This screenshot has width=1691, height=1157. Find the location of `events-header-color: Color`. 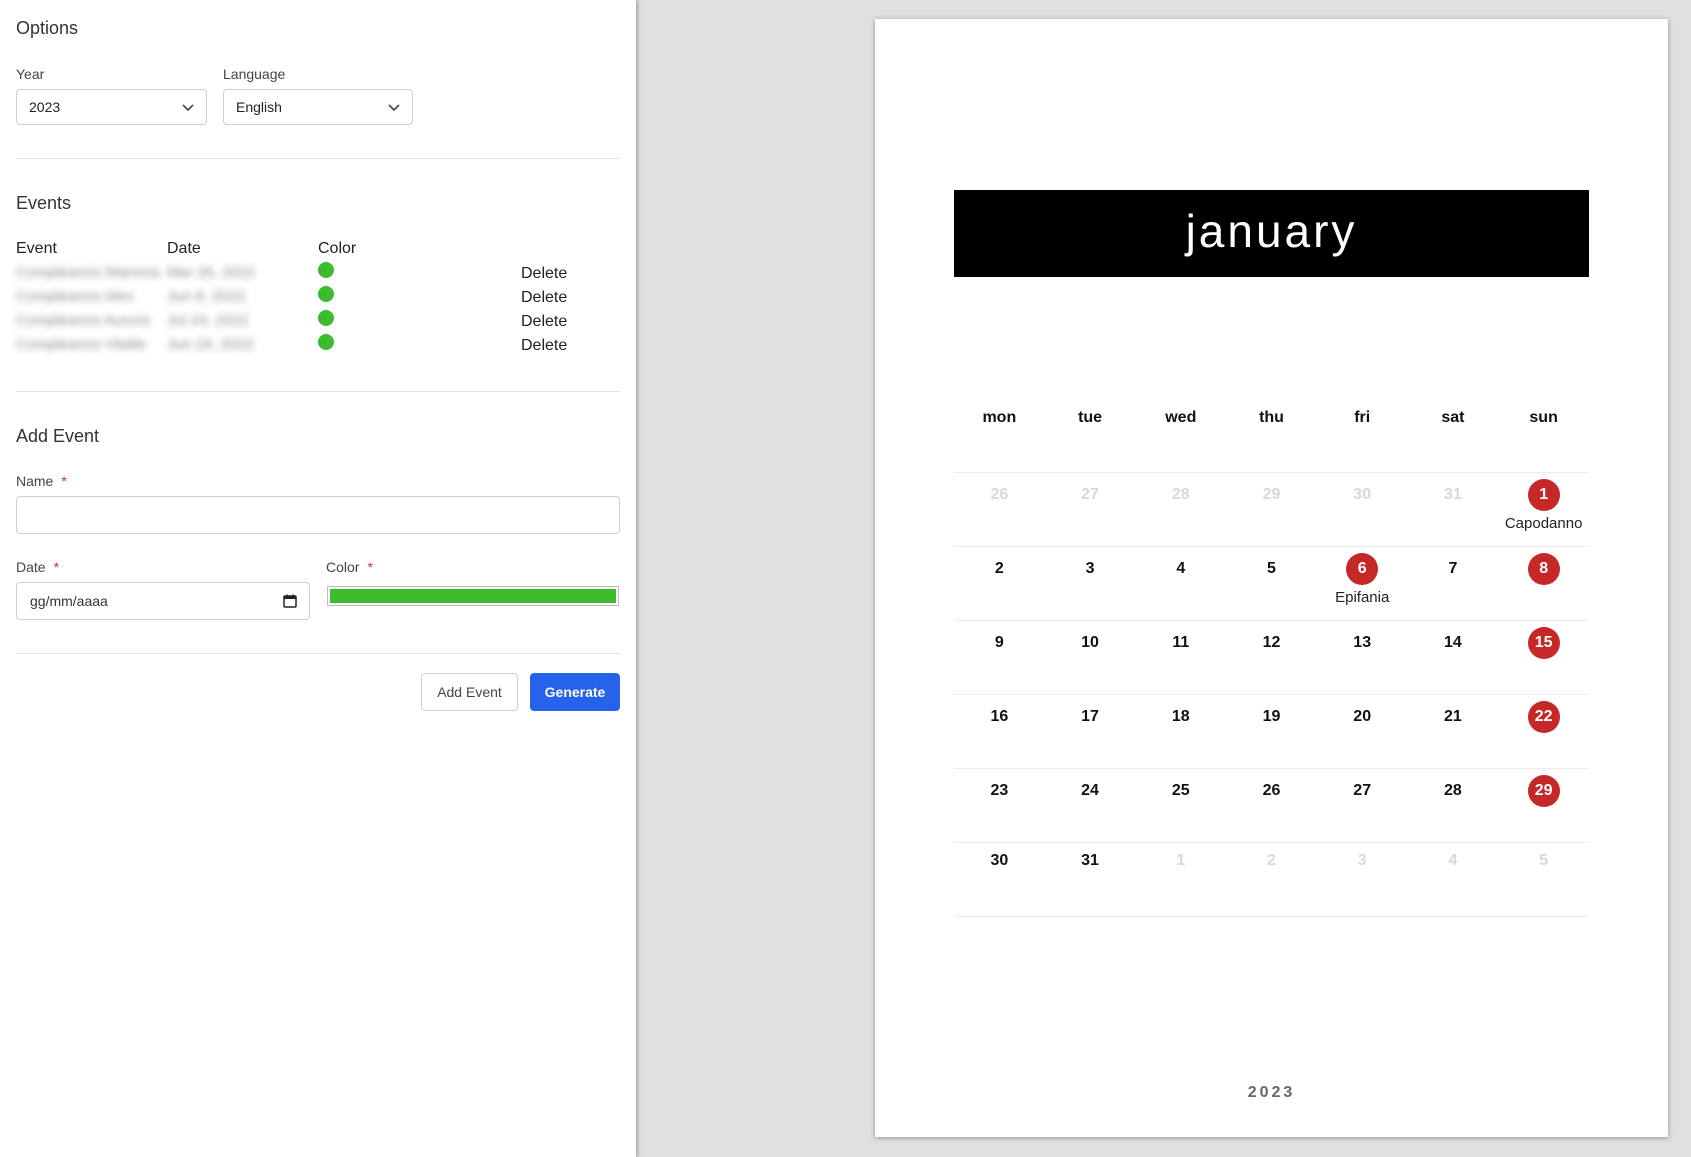

events-header-color: Color is located at coordinates (337, 248).